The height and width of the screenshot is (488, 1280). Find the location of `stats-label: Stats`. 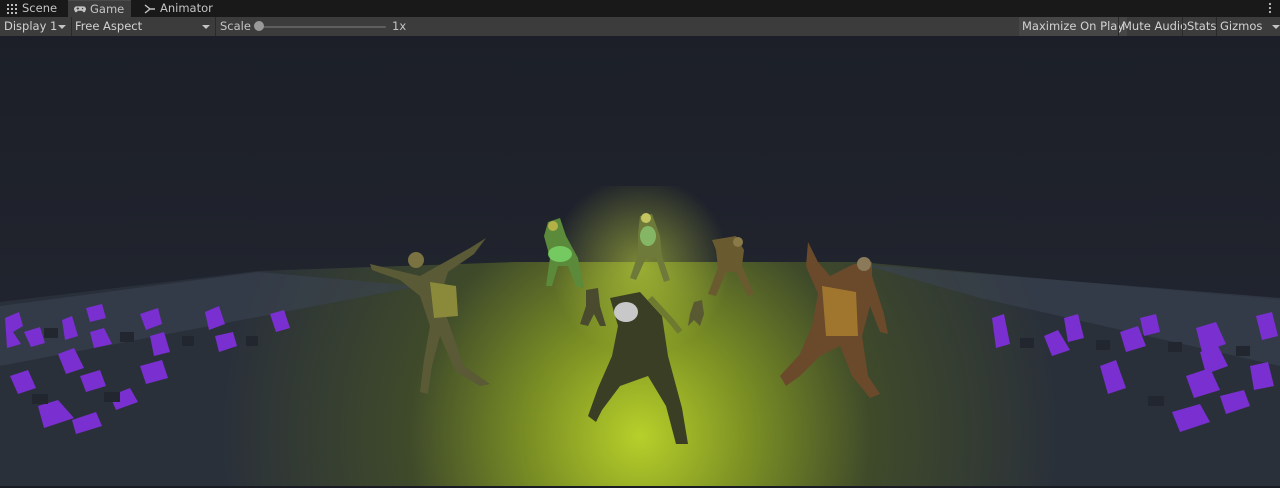

stats-label: Stats is located at coordinates (1202, 26).